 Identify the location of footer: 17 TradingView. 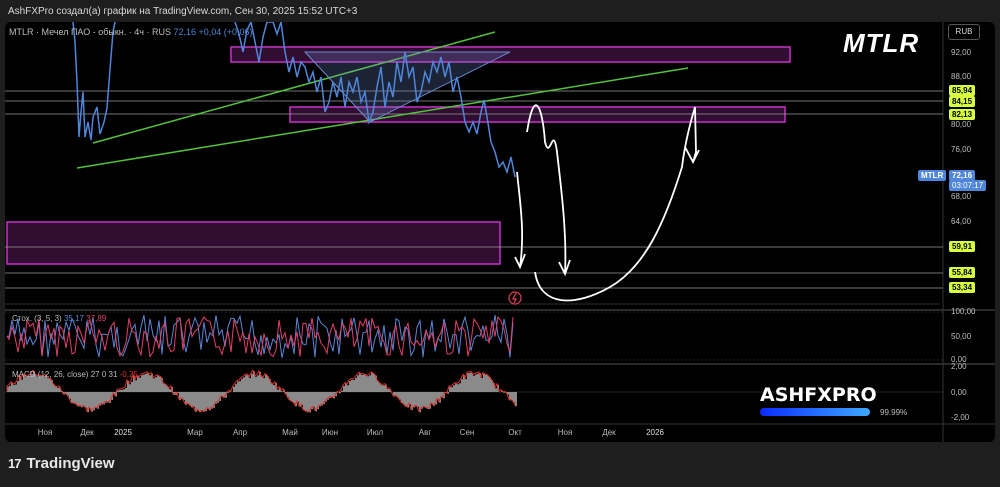
(61, 463).